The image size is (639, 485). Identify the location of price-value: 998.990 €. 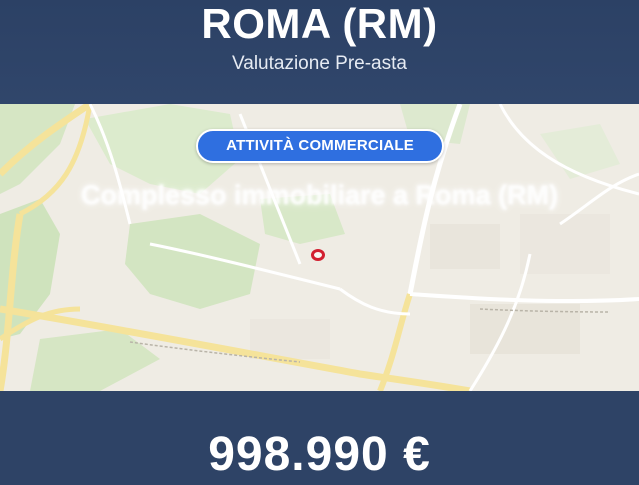
(319, 454).